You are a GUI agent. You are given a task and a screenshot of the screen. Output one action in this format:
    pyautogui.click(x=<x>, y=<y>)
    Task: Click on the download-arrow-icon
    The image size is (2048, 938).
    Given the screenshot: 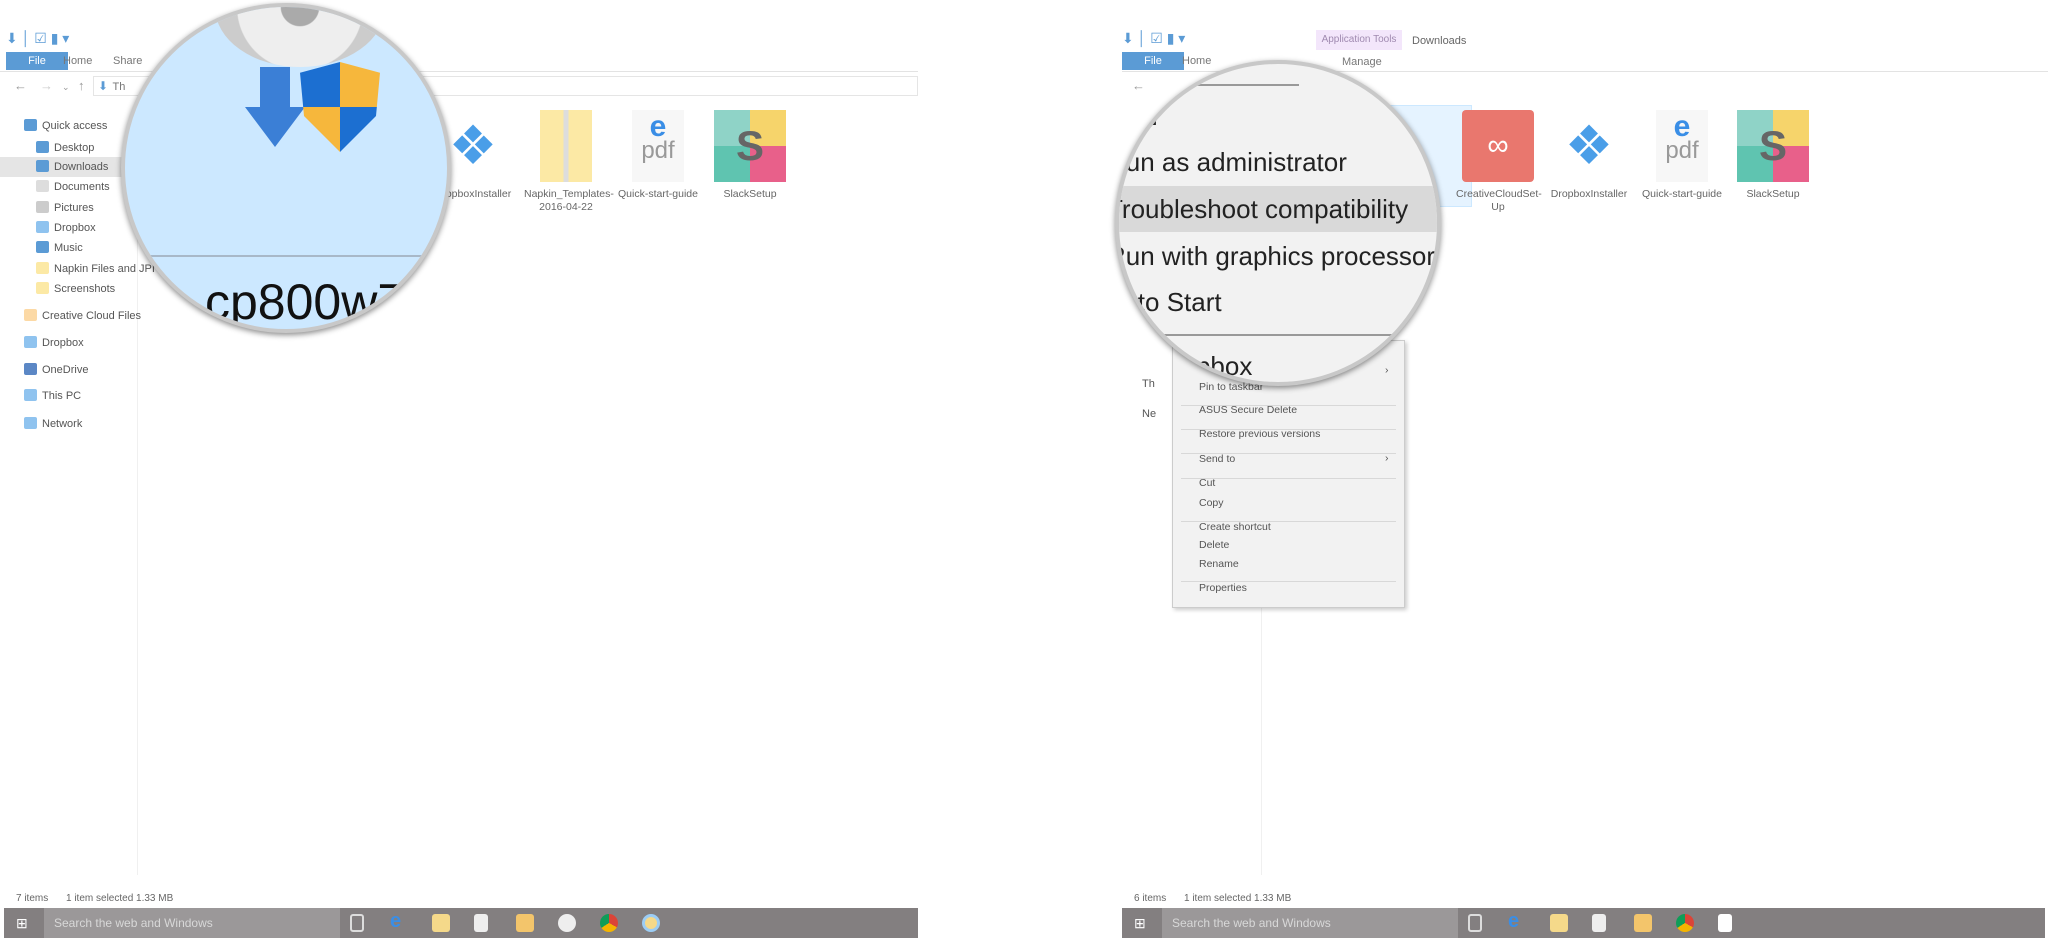 What is the action you would take?
    pyautogui.click(x=275, y=107)
    